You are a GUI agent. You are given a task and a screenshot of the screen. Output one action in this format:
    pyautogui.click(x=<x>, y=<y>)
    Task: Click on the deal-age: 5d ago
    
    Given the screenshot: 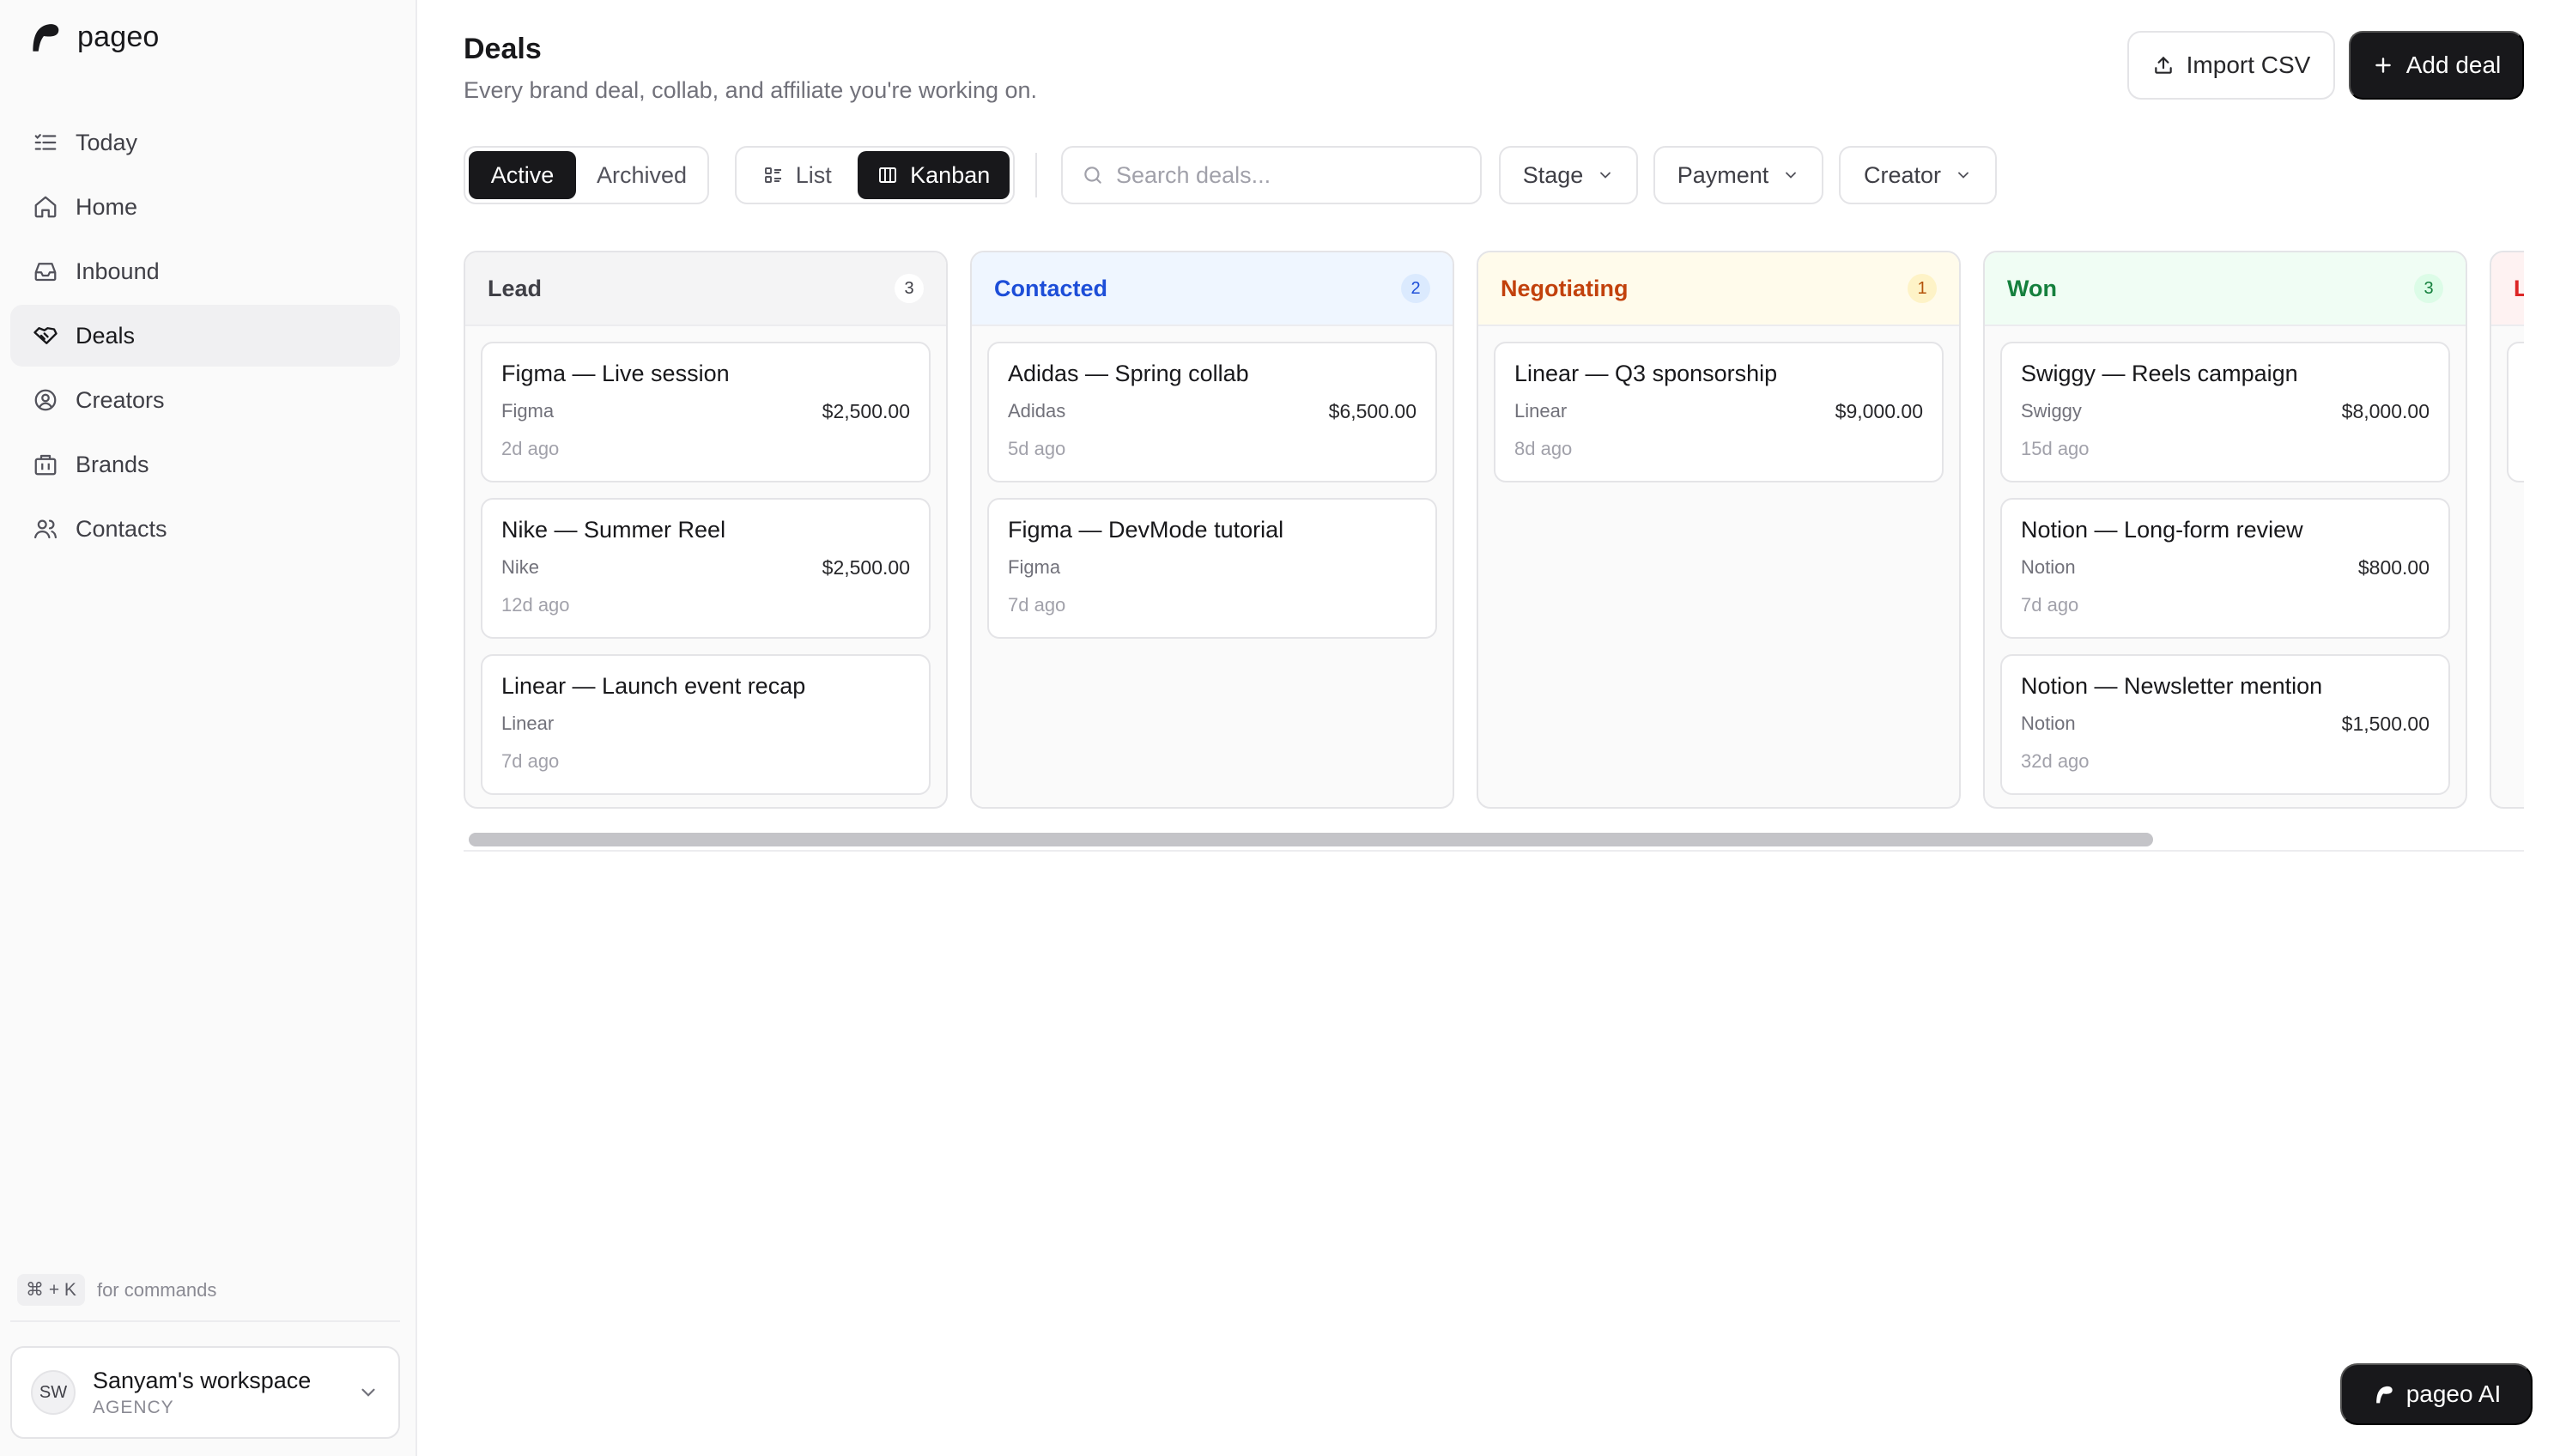 What is the action you would take?
    pyautogui.click(x=1037, y=449)
    